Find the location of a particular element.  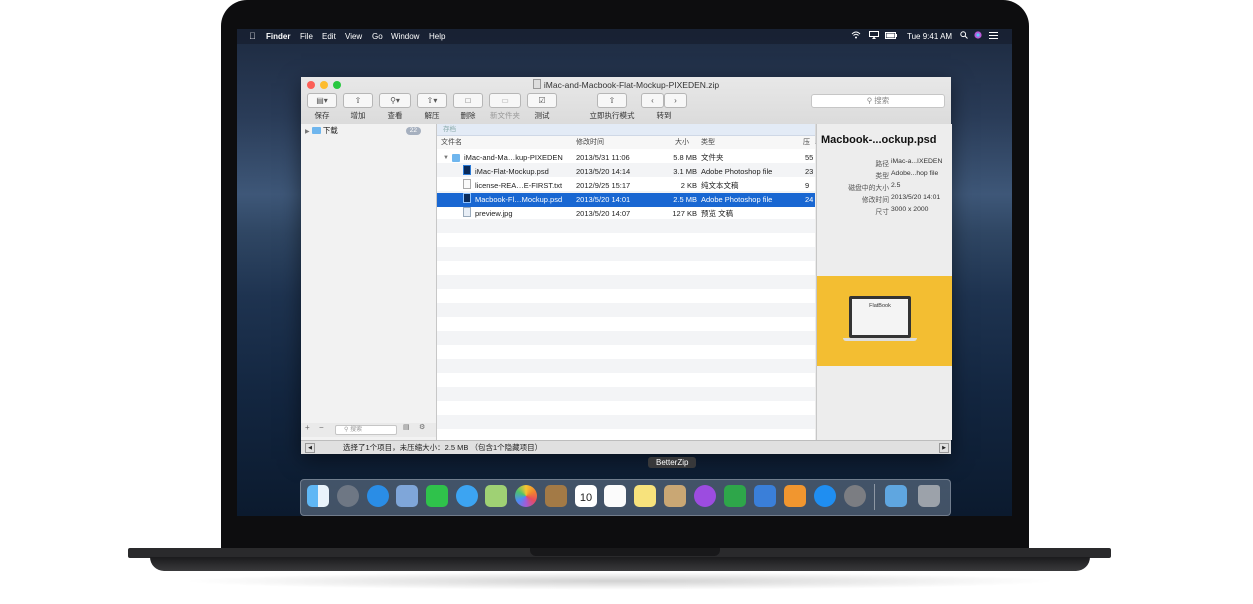

delete-button: □ is located at coordinates (468, 100).